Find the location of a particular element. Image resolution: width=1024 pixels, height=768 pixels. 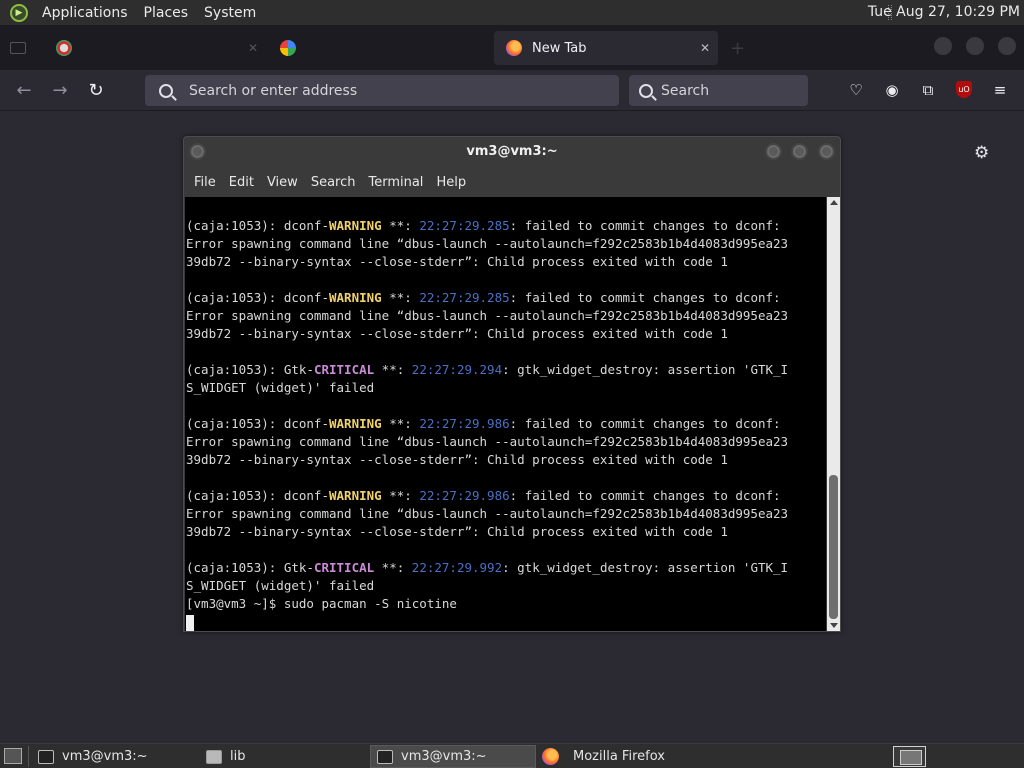

close-icon: ✕ is located at coordinates (253, 48).